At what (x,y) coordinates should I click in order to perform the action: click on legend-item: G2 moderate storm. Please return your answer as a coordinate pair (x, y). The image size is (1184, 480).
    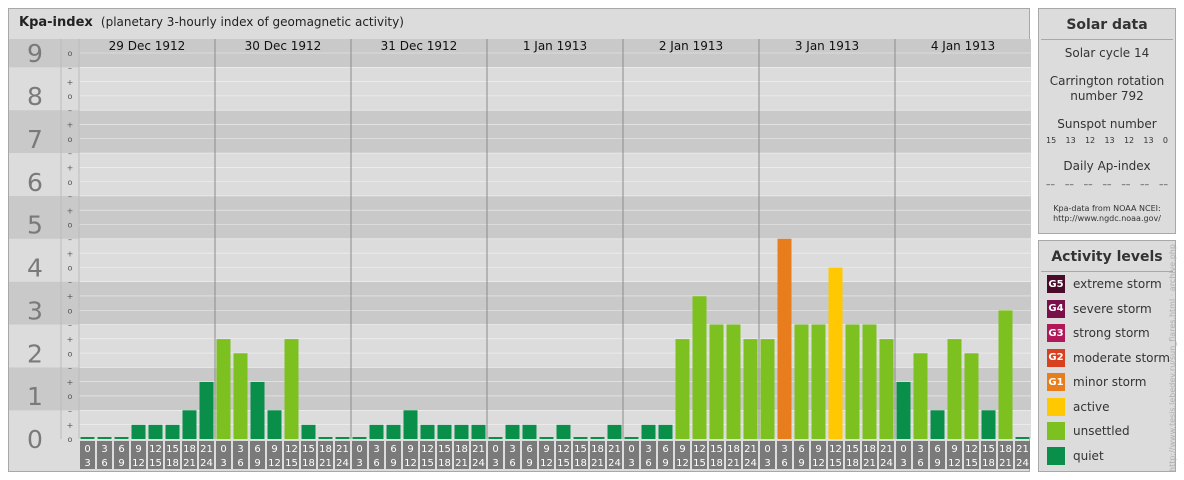
    Looking at the image, I should click on (1108, 357).